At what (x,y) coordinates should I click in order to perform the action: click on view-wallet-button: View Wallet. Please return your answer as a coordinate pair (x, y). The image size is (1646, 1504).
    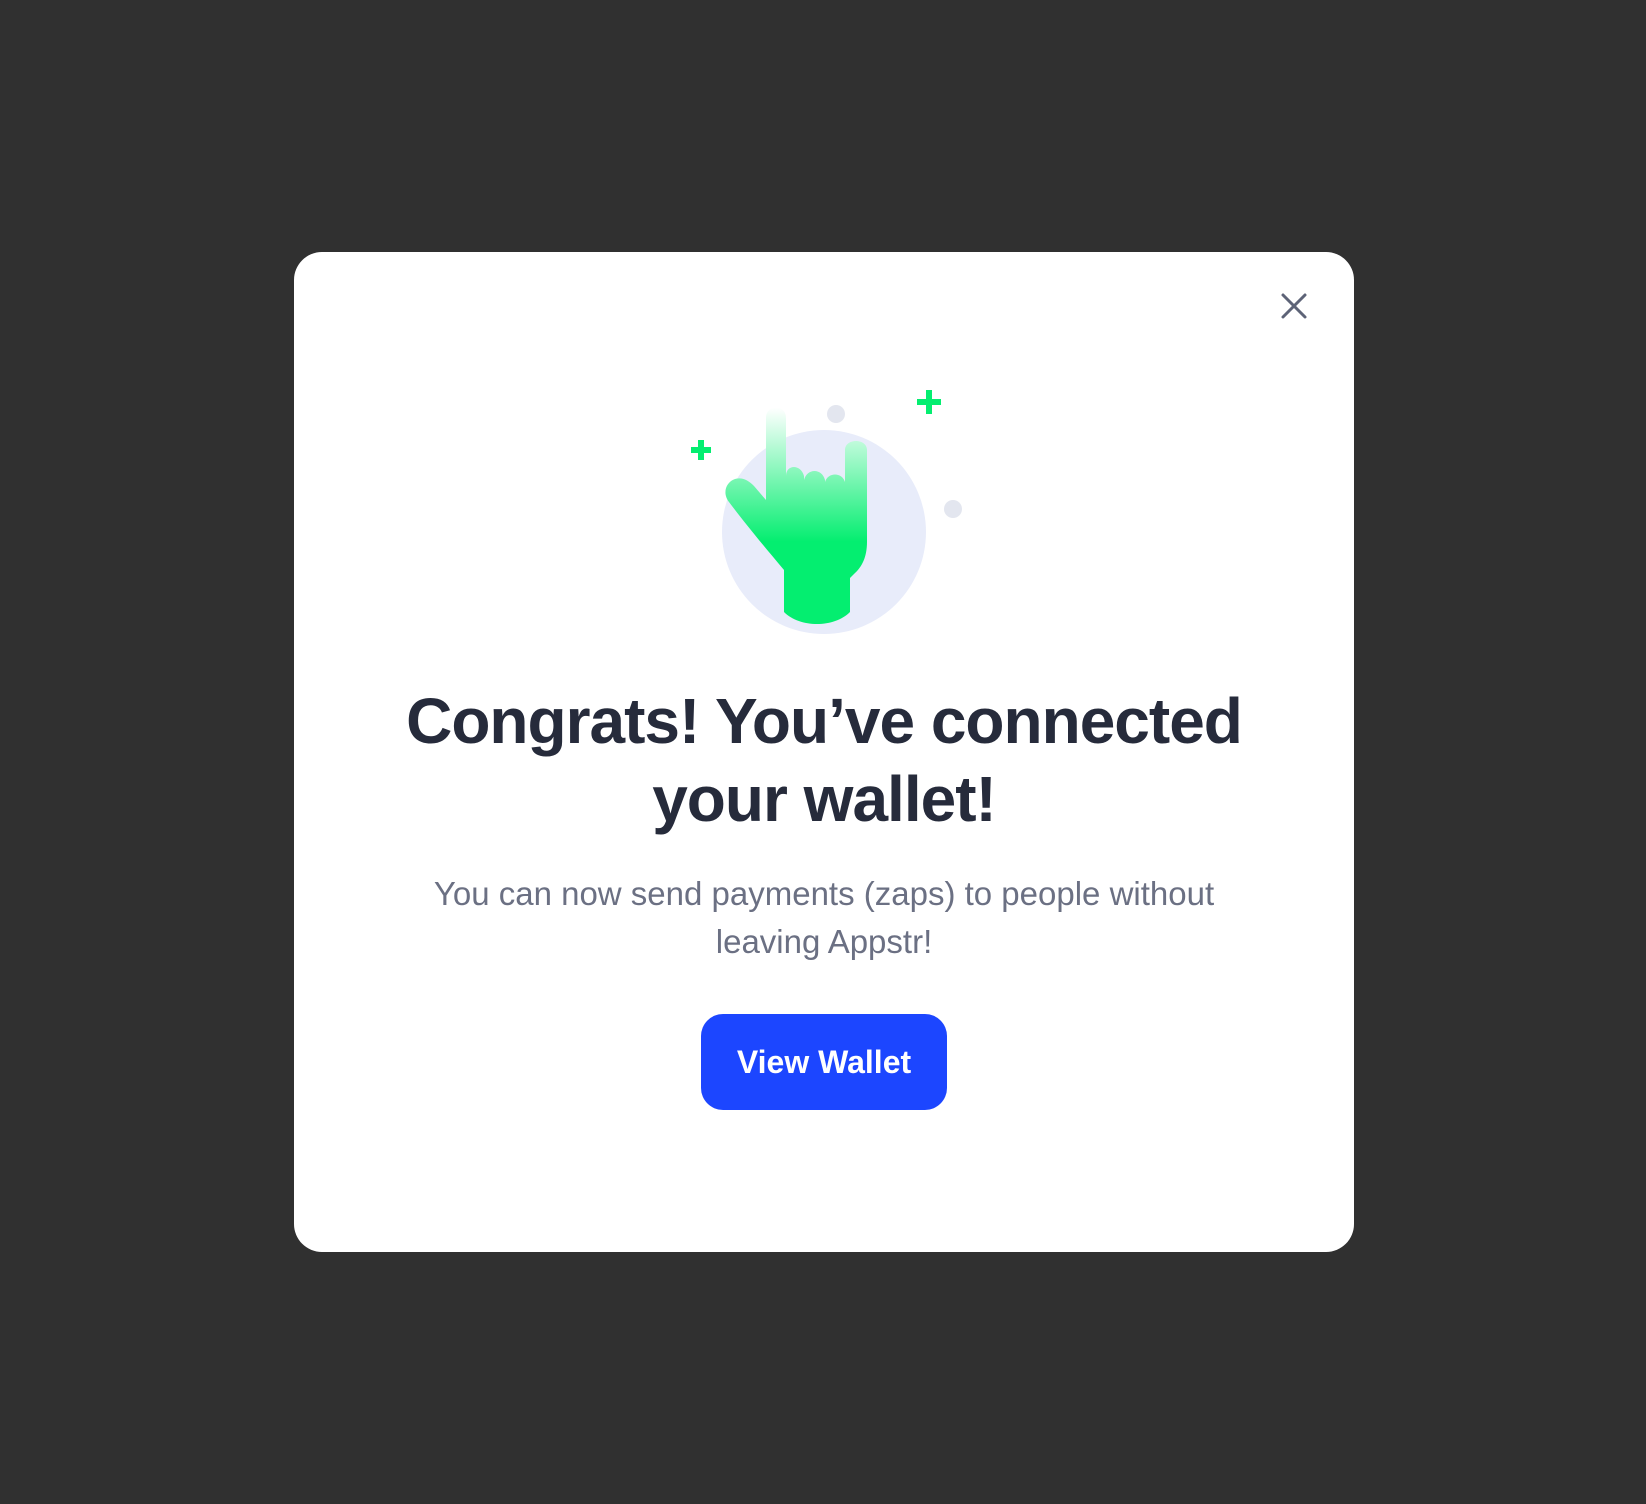
    Looking at the image, I should click on (824, 1062).